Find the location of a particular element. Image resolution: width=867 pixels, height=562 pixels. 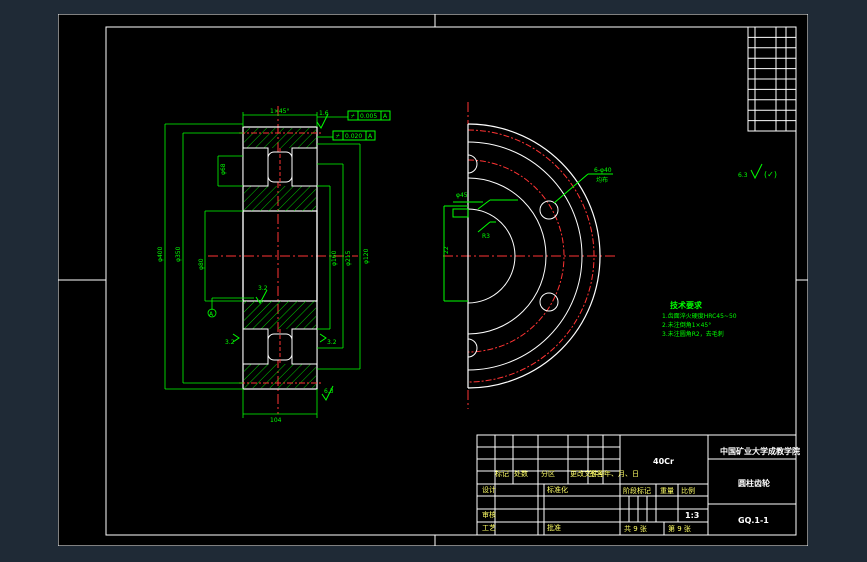

web-recess-bottom-left is located at coordinates (255, 346).